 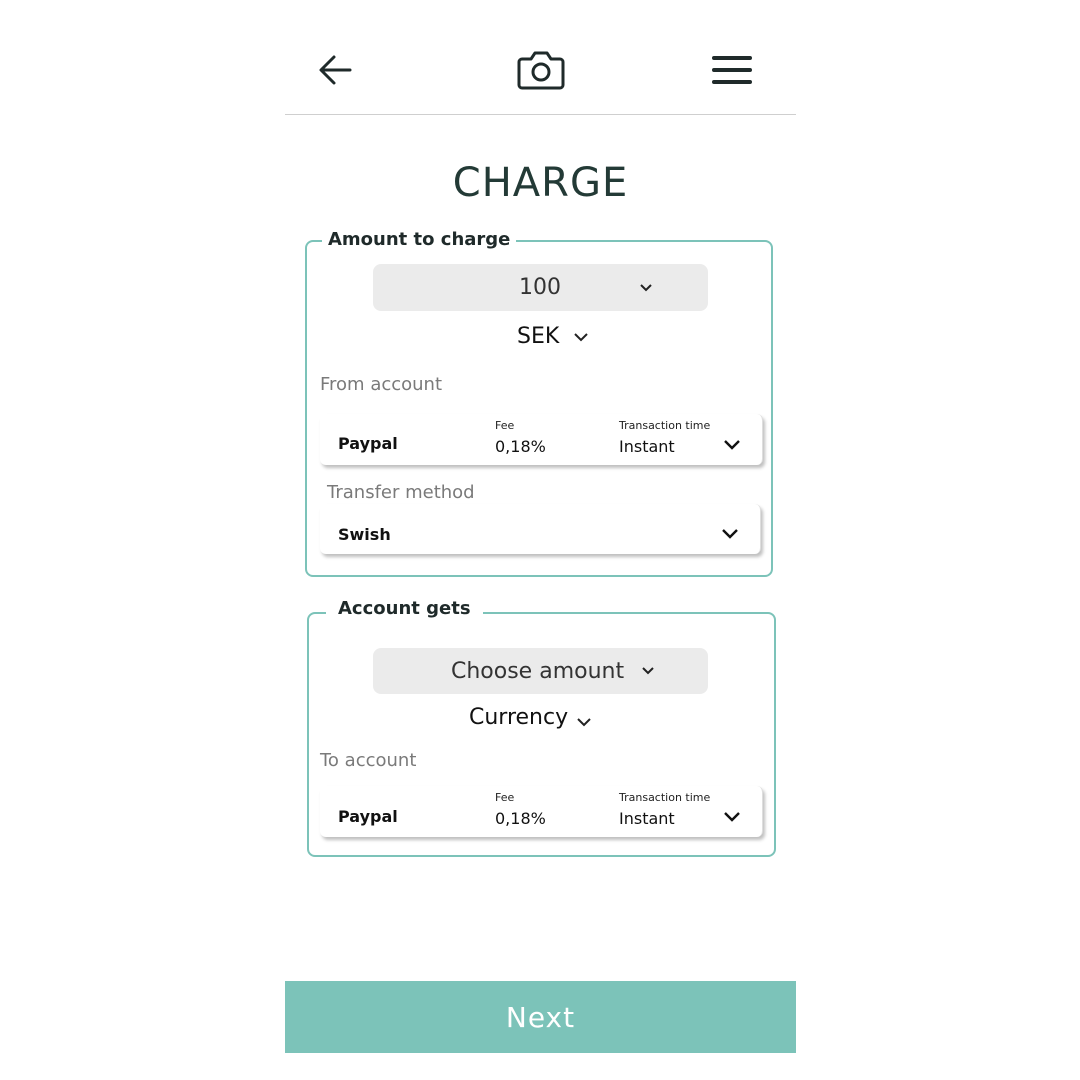 What do you see at coordinates (368, 816) in the screenshot?
I see `to-account-name: Paypal` at bounding box center [368, 816].